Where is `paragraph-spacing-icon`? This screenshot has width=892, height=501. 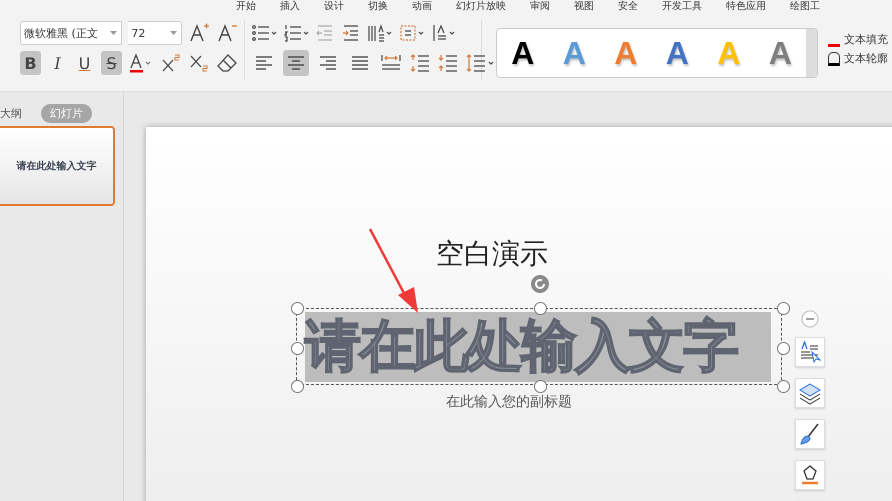
paragraph-spacing-icon is located at coordinates (448, 63).